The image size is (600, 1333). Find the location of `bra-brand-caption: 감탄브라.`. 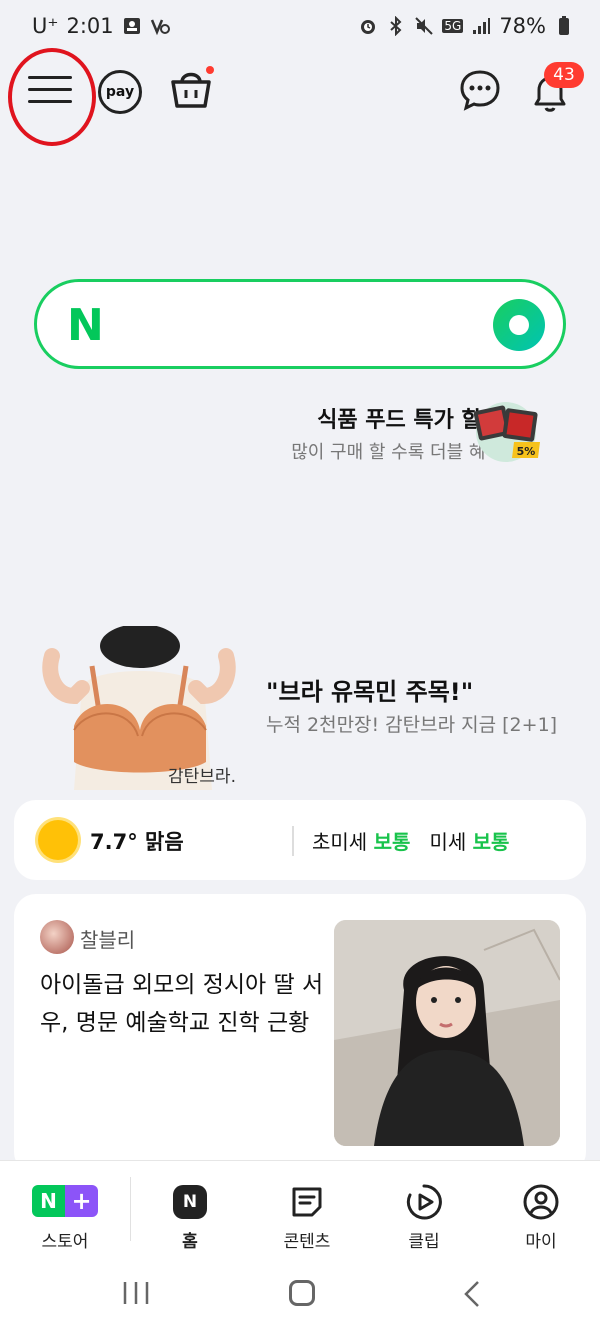

bra-brand-caption: 감탄브라. is located at coordinates (202, 777).